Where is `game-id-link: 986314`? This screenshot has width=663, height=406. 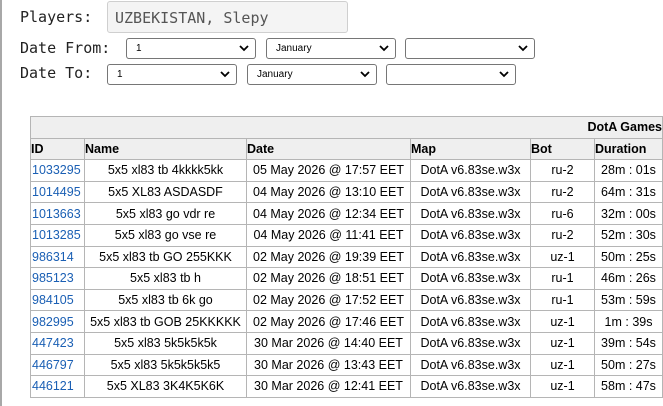
game-id-link: 986314 is located at coordinates (53, 257).